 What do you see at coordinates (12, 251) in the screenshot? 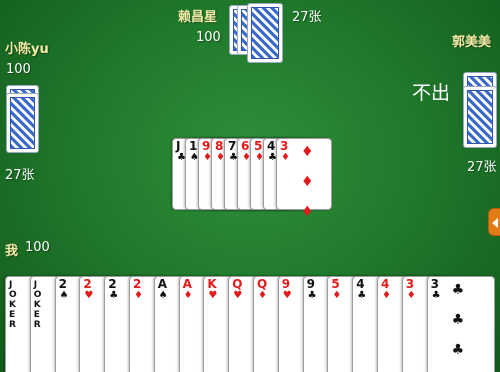
I see `self-player-name: 我` at bounding box center [12, 251].